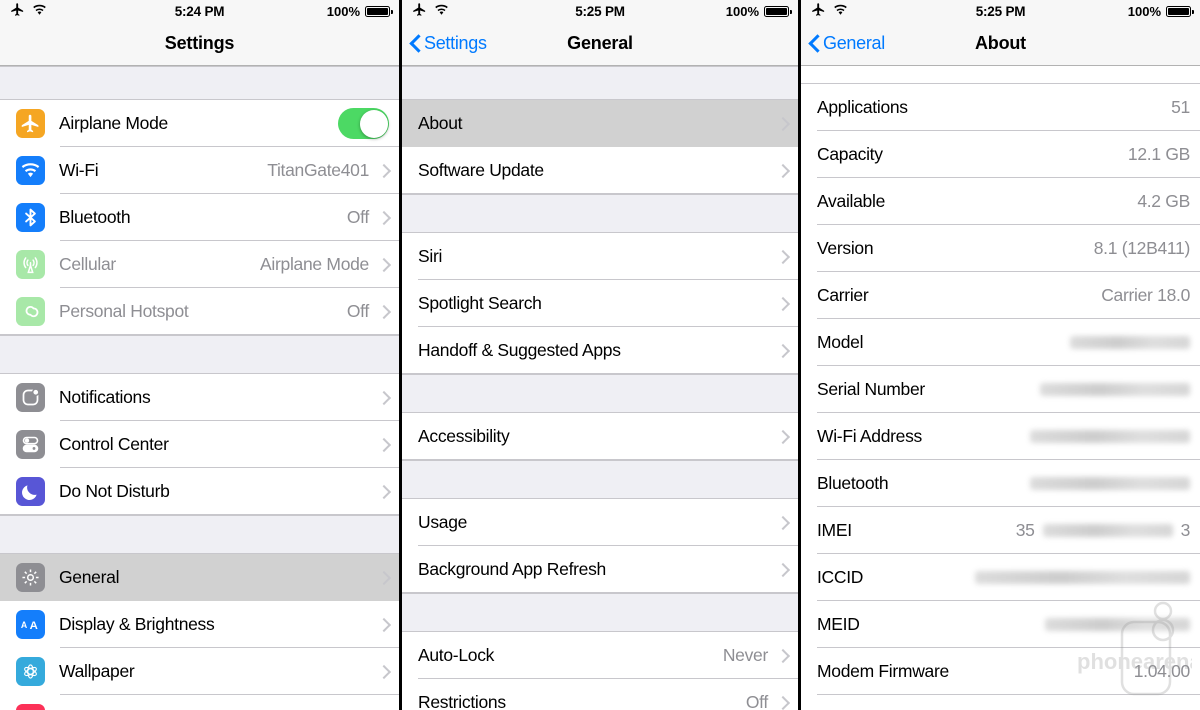 The image size is (1200, 710). Describe the element at coordinates (843, 43) in the screenshot. I see `back-button-general: General` at that location.